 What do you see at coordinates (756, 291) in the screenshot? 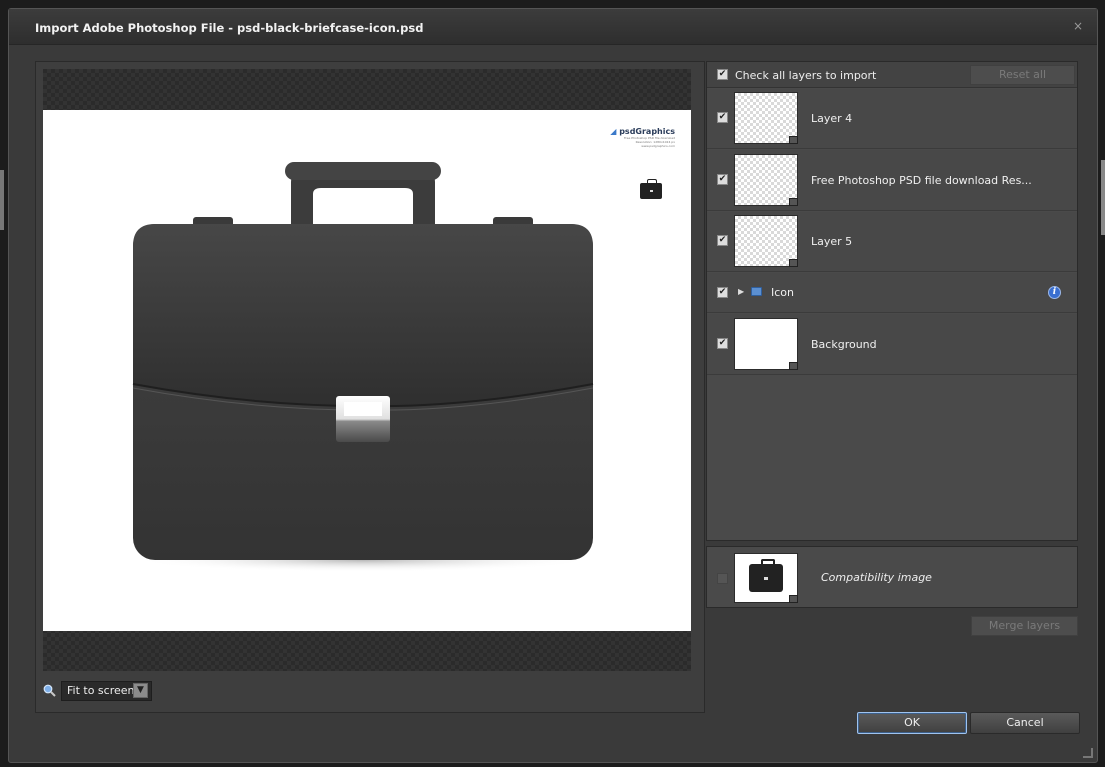
I see `folder-icon` at bounding box center [756, 291].